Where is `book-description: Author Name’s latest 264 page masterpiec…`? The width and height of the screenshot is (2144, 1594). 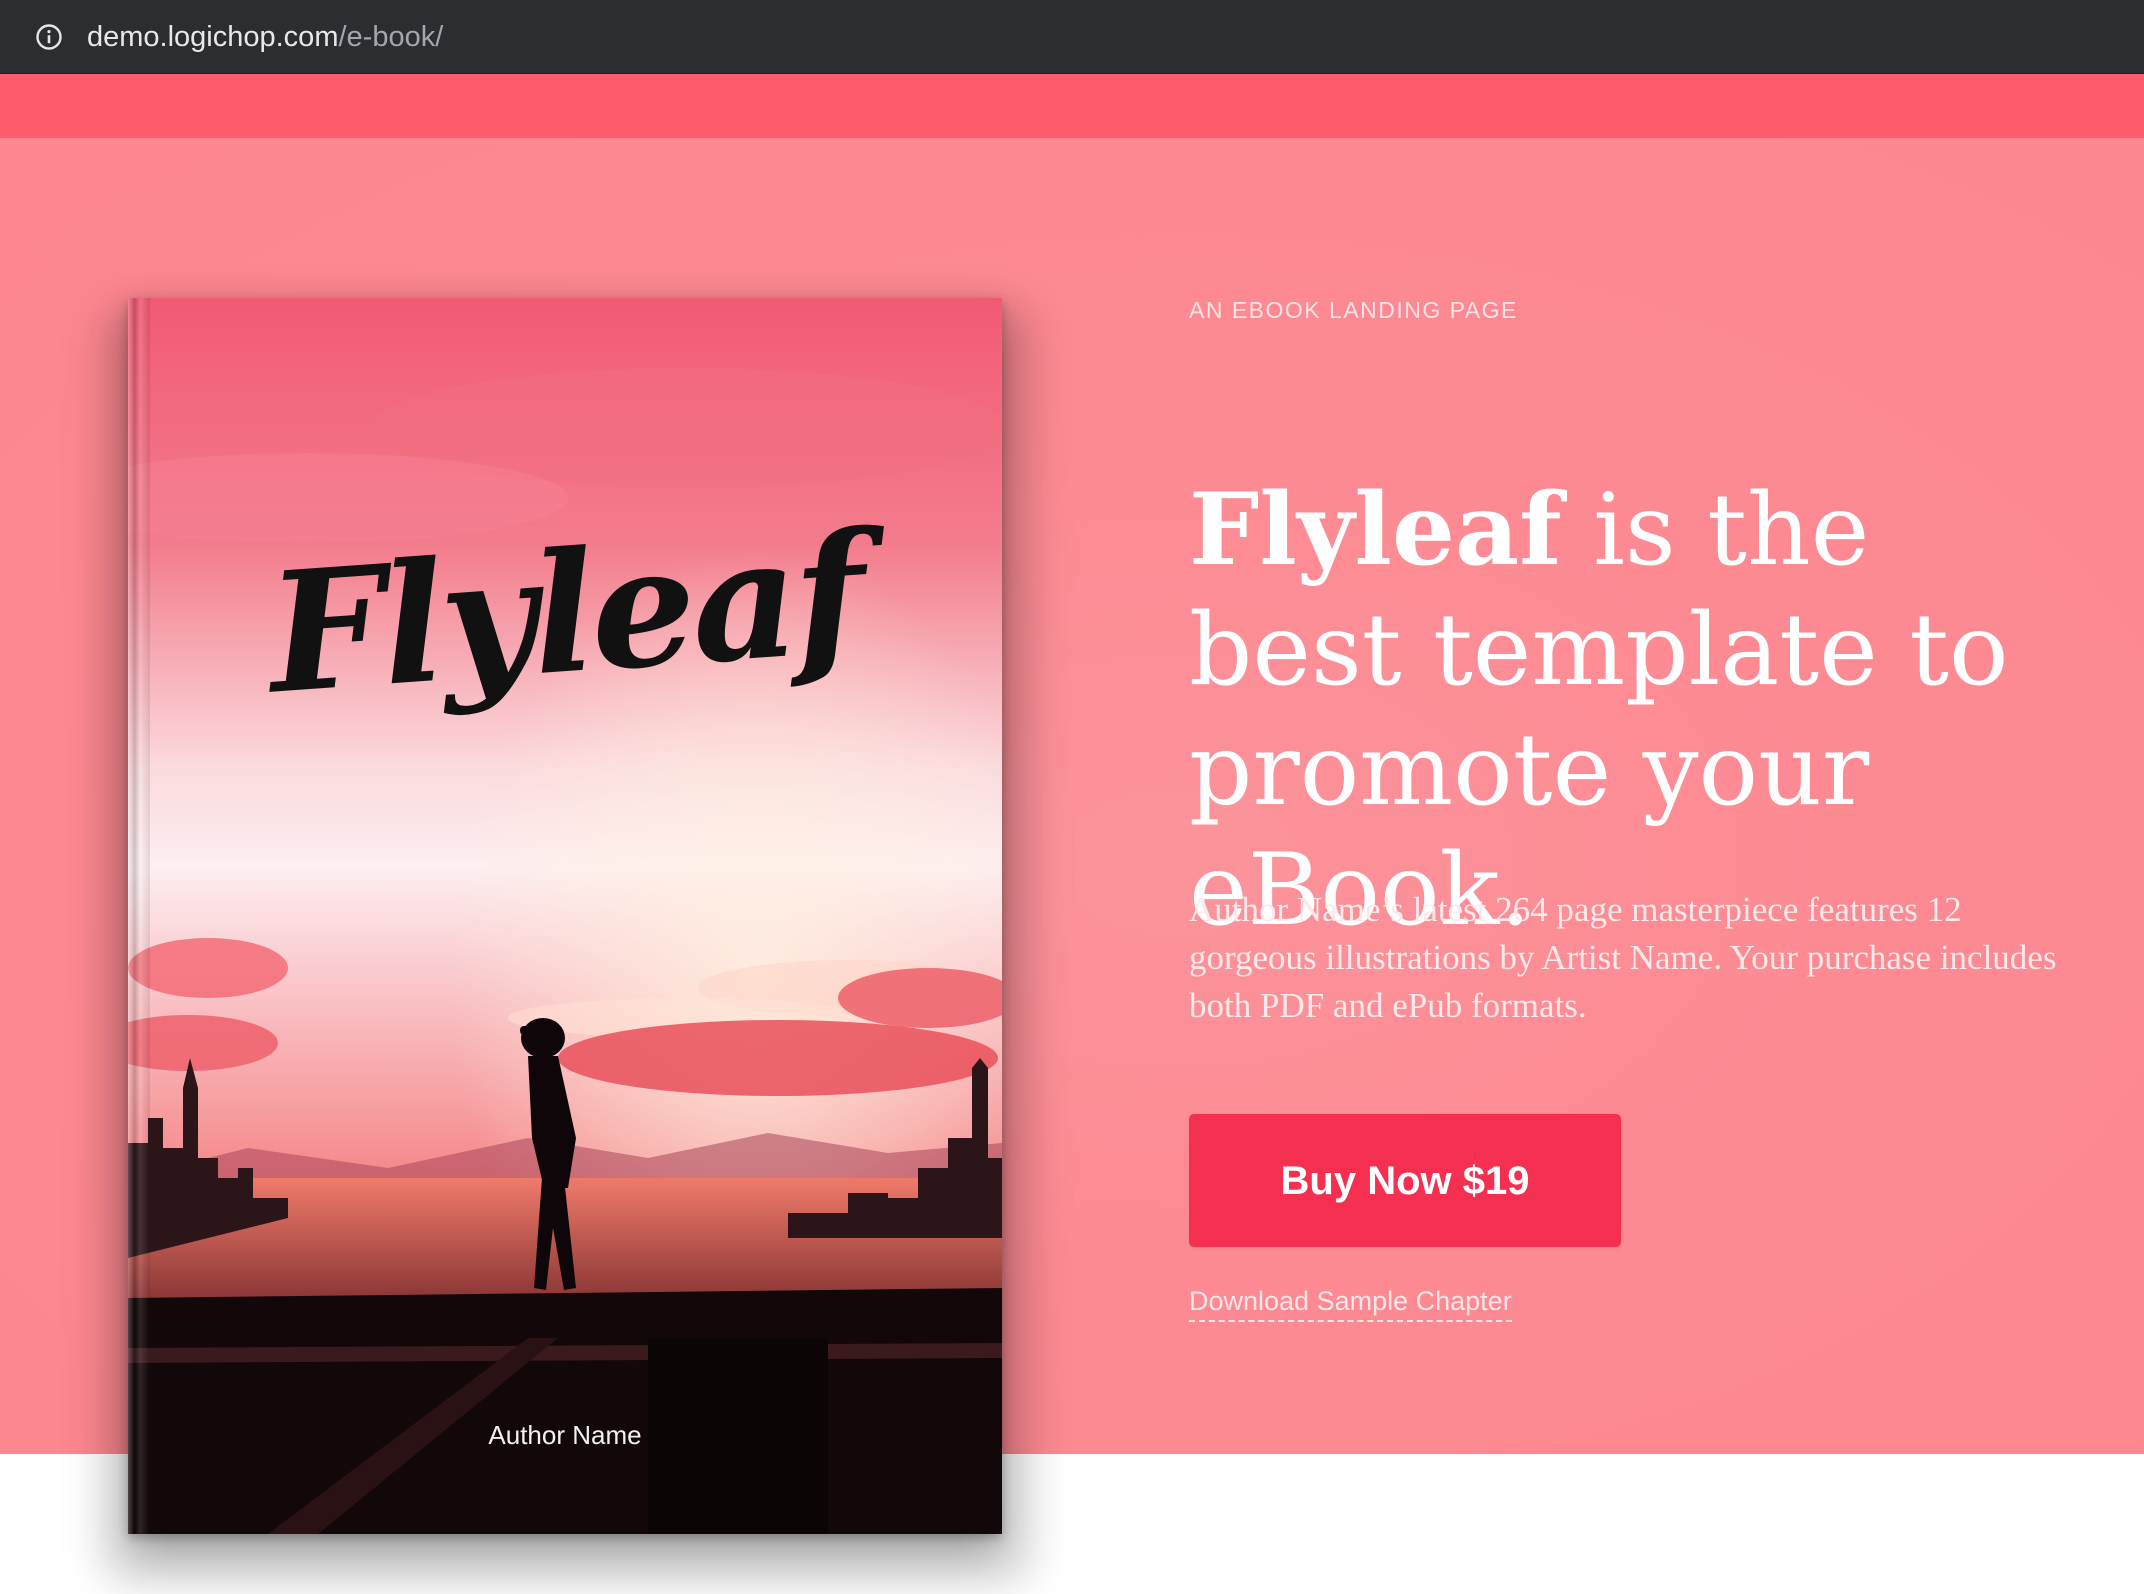
book-description: Author Name’s latest 264 page masterpiec… is located at coordinates (1623, 957).